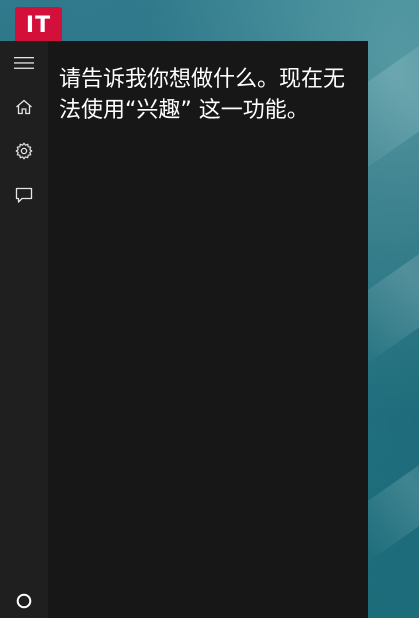 Image resolution: width=419 pixels, height=618 pixels. I want to click on sidebar-rail, so click(24, 329).